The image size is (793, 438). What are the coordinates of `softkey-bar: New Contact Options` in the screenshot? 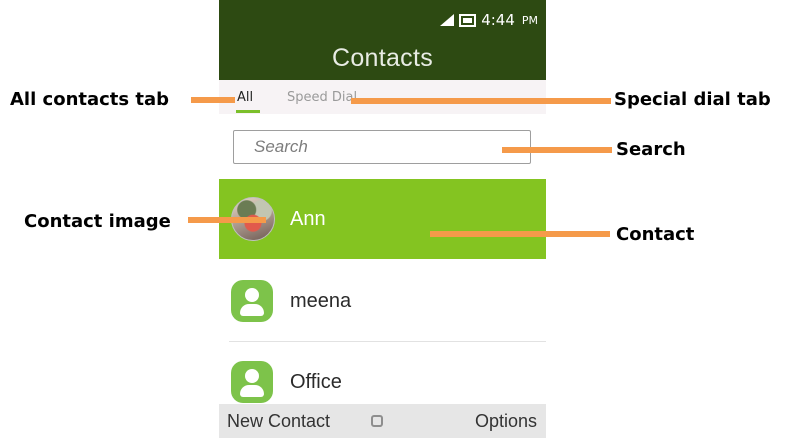 It's located at (382, 421).